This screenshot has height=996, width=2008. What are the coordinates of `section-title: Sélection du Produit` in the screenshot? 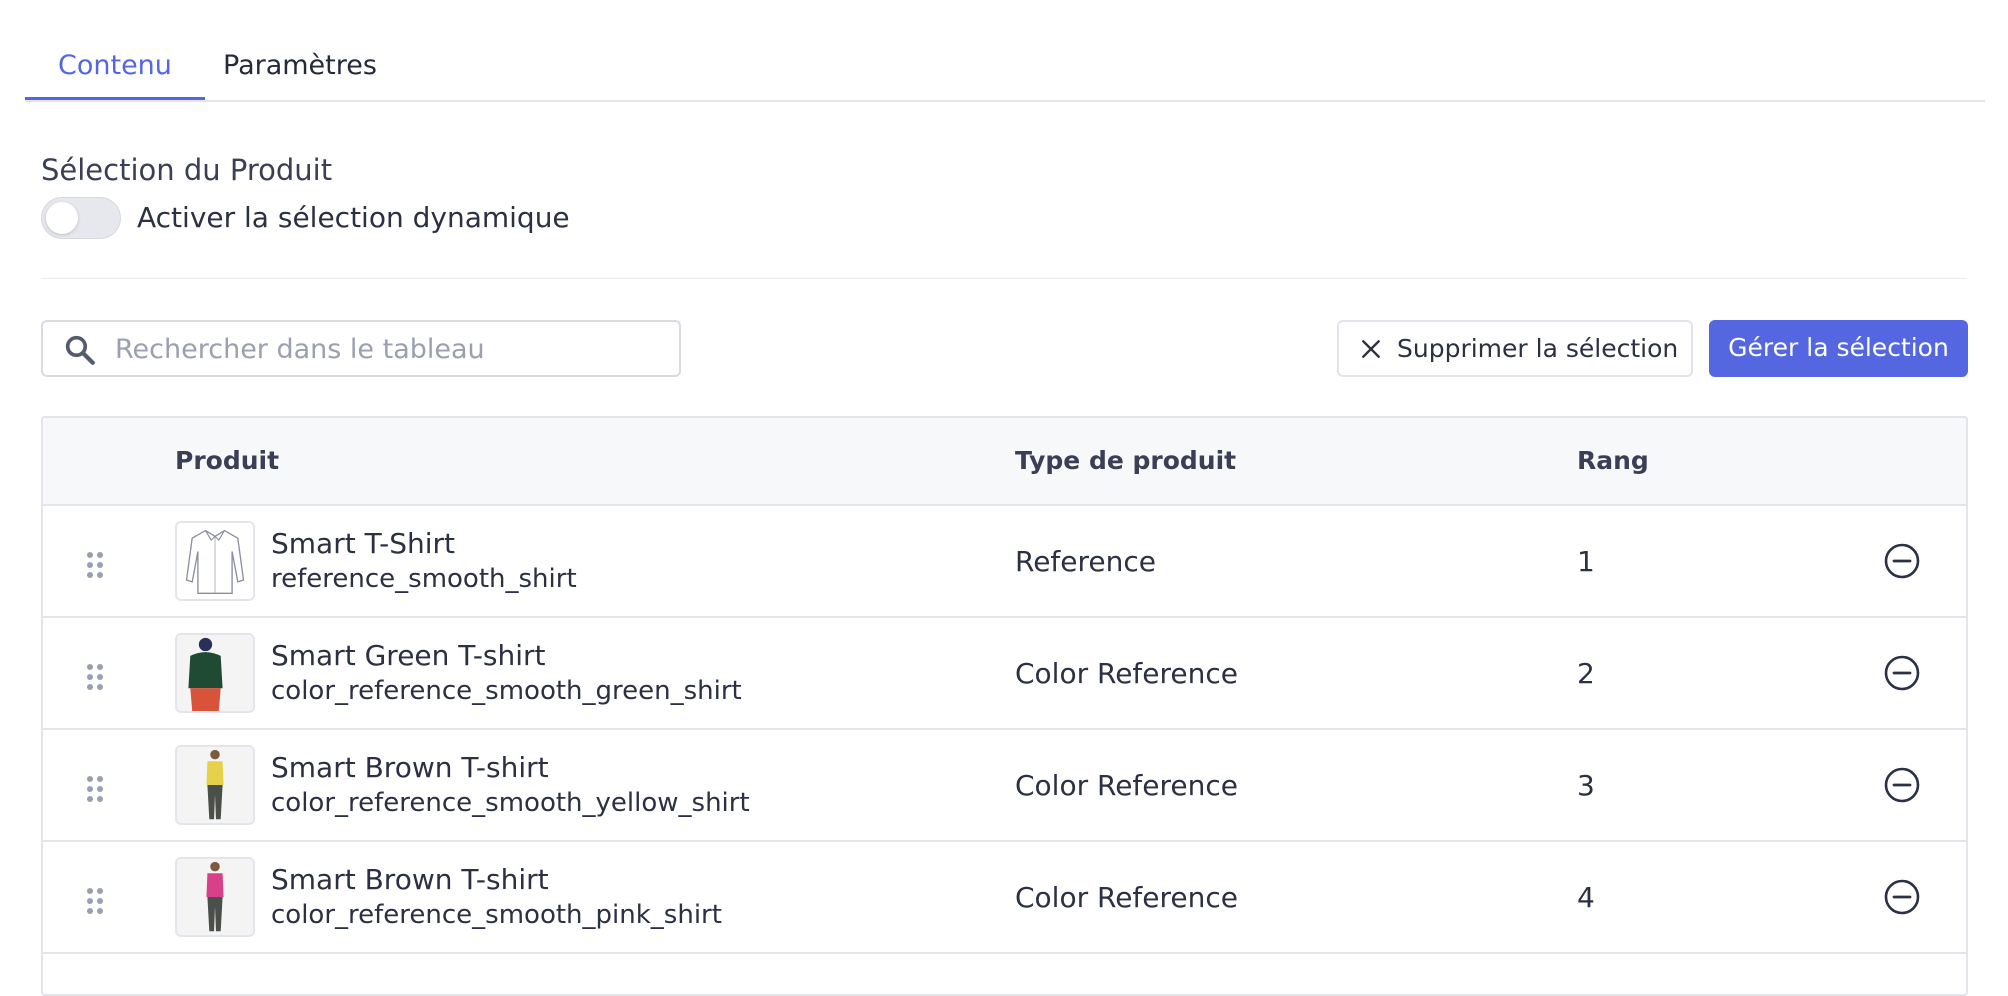 It's located at (187, 170).